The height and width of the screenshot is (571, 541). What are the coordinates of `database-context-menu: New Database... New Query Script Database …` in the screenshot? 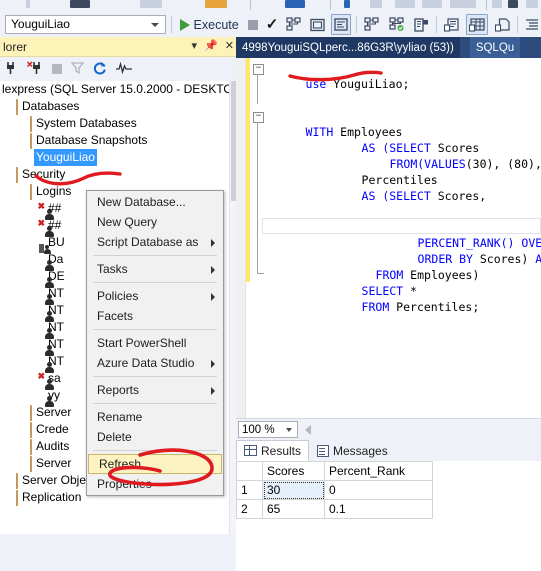 It's located at (155, 343).